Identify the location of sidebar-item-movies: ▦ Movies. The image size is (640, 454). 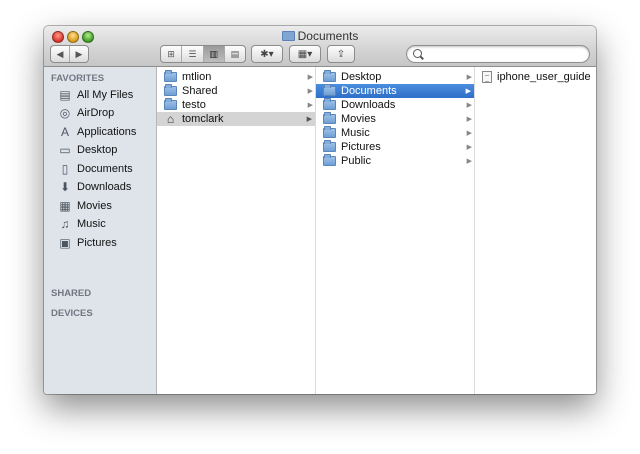
(85, 206).